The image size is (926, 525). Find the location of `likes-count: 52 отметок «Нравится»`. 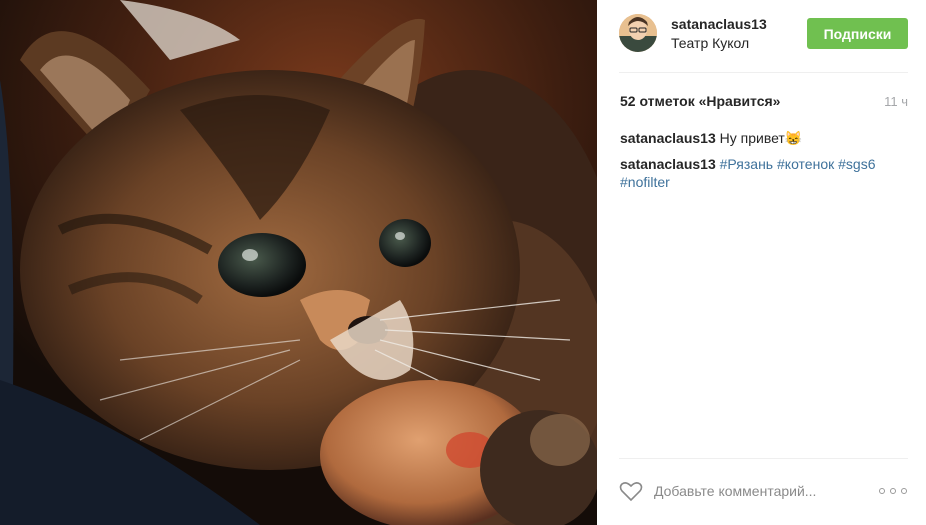

likes-count: 52 отметок «Нравится» is located at coordinates (700, 101).